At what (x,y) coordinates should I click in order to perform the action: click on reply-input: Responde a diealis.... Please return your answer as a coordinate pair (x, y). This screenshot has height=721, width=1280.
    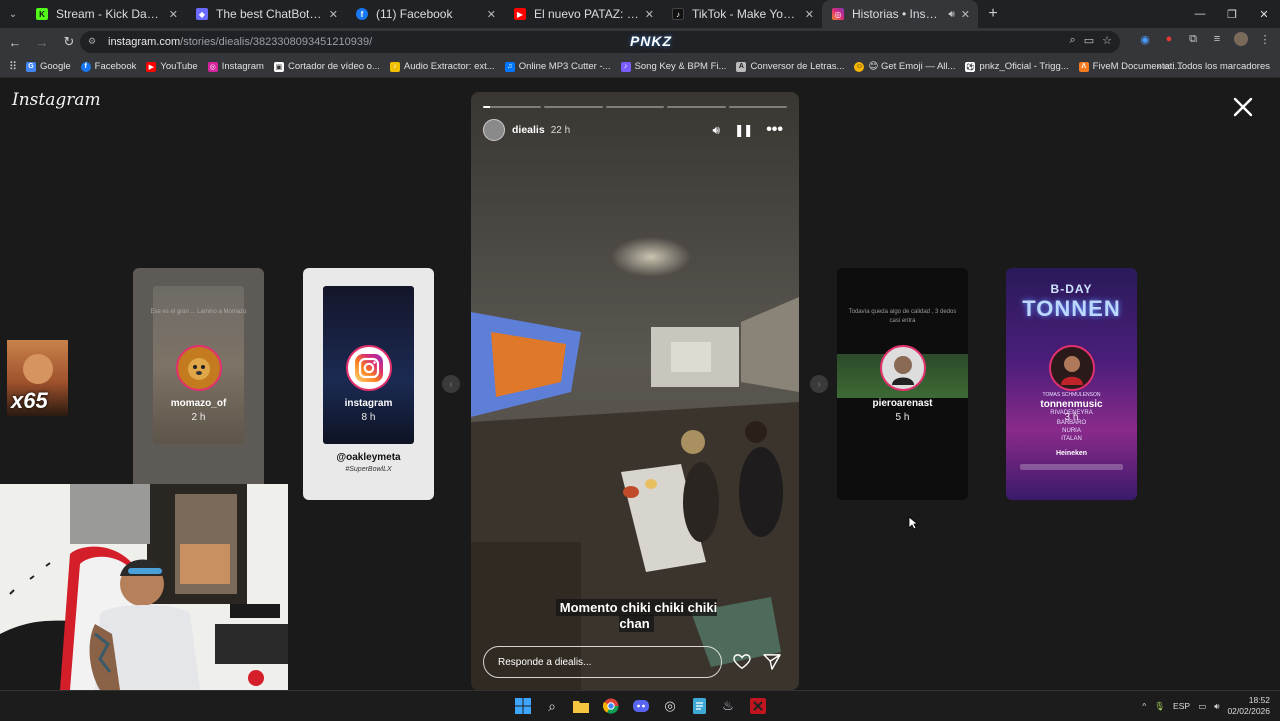
    Looking at the image, I should click on (602, 662).